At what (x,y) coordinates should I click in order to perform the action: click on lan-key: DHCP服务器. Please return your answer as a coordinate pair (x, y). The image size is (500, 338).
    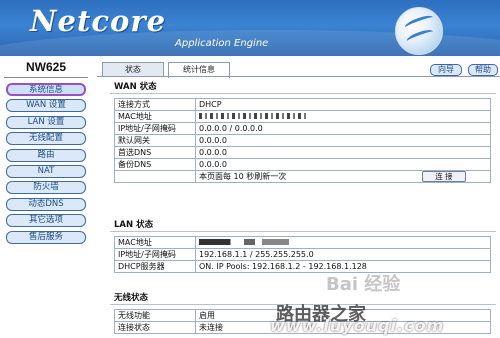
    Looking at the image, I should click on (155, 266).